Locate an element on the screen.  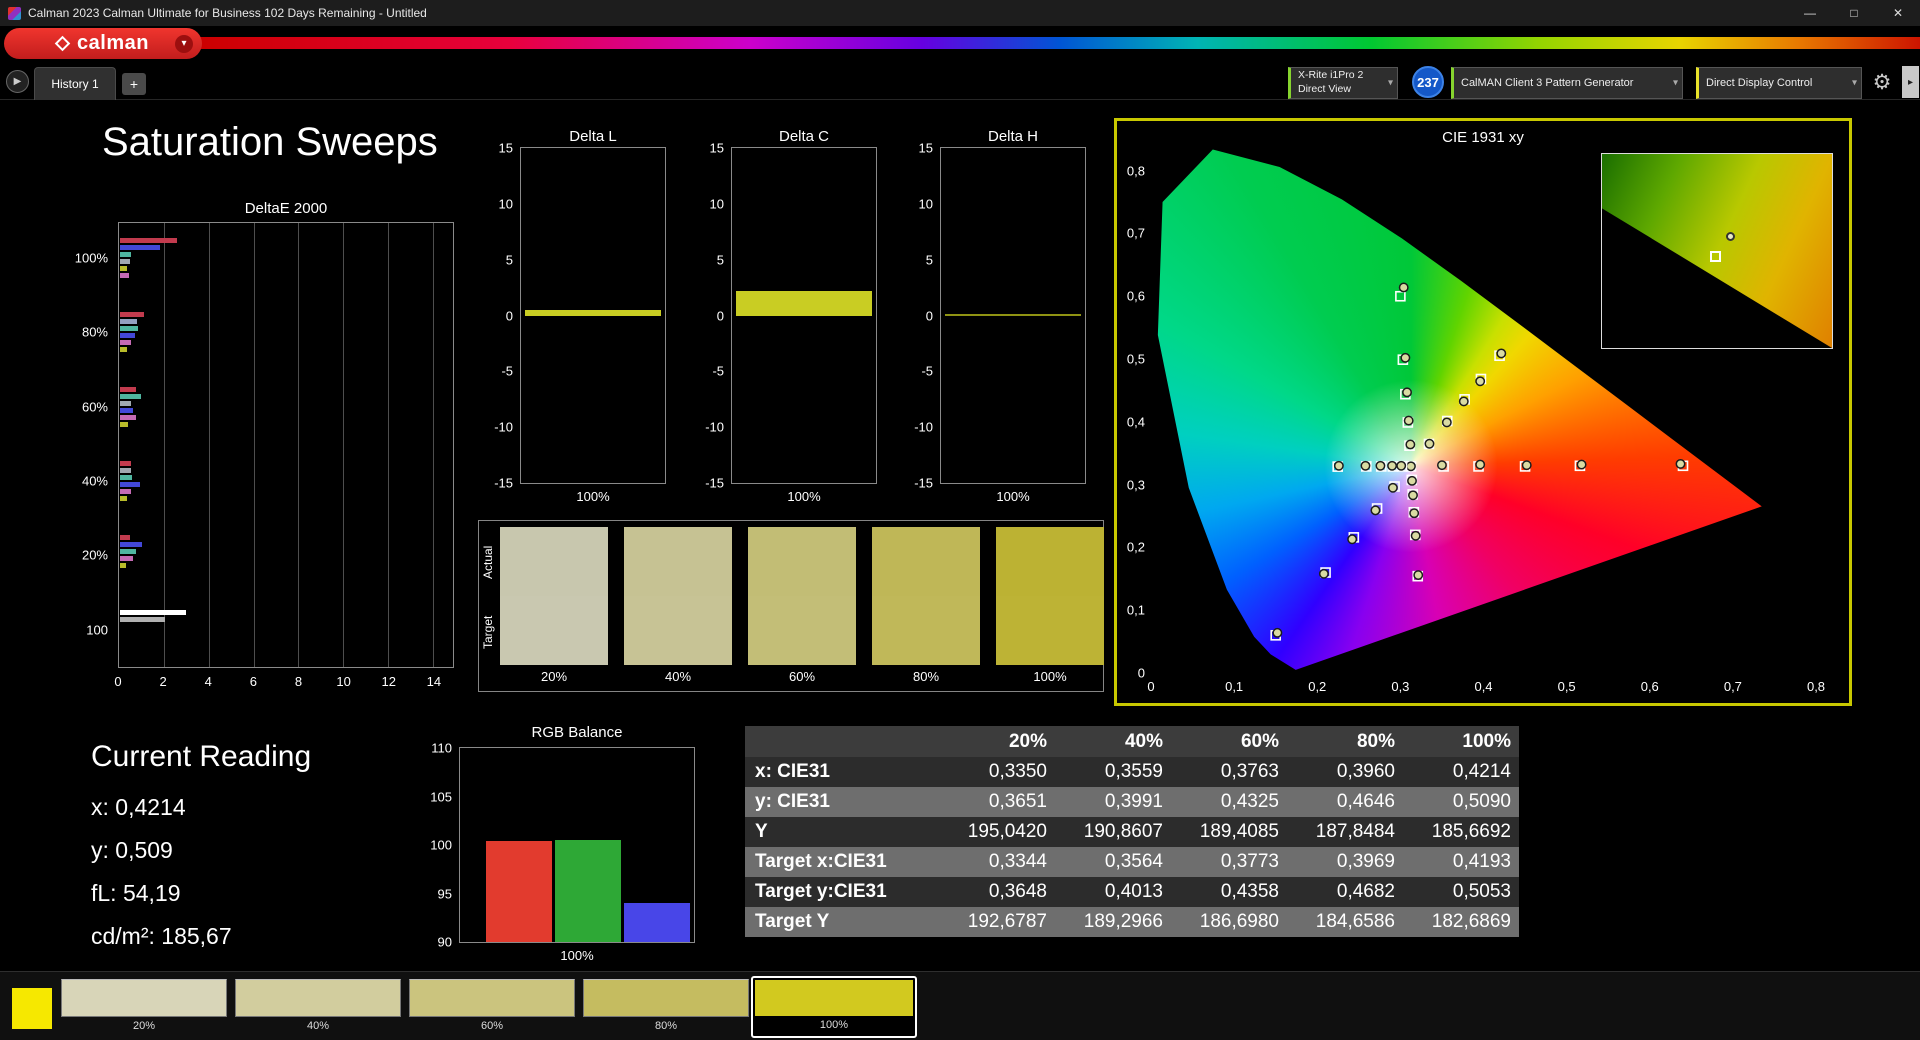
display-control-dropdown: Direct Display Control ▾ is located at coordinates (1779, 83).